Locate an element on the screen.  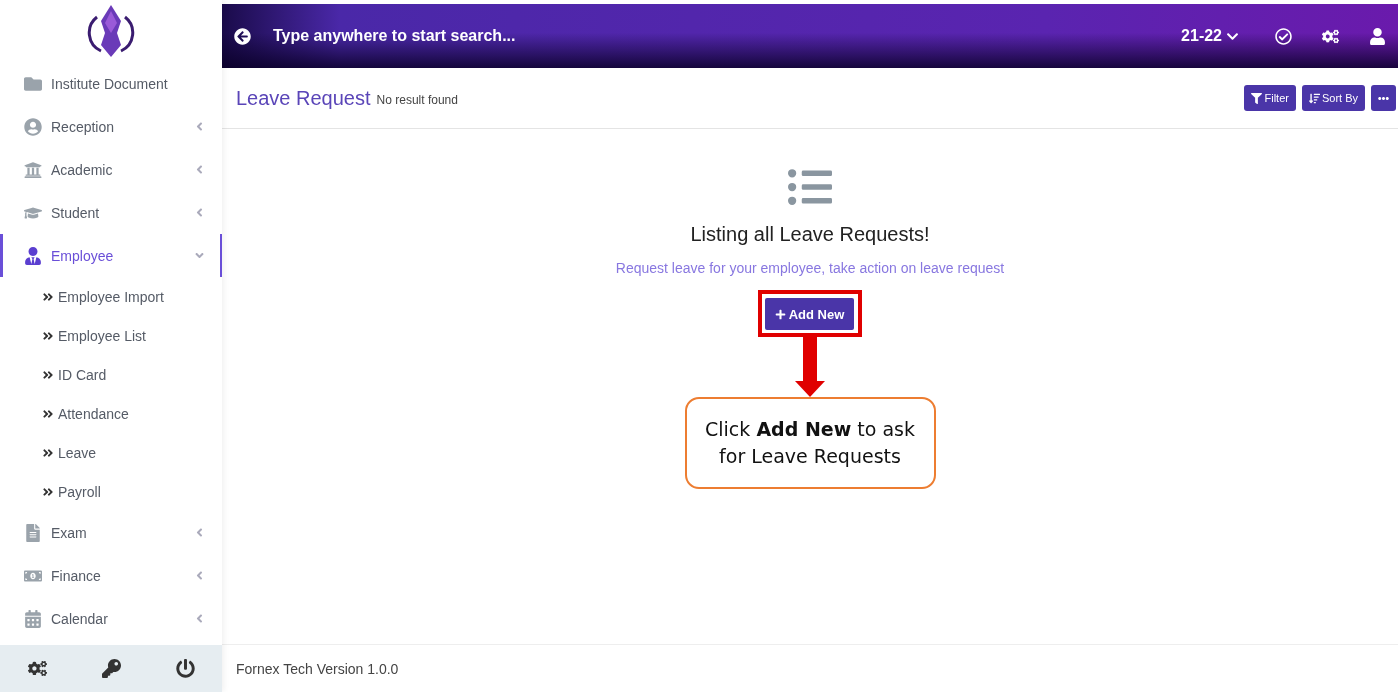
calendar-icon is located at coordinates (33, 618).